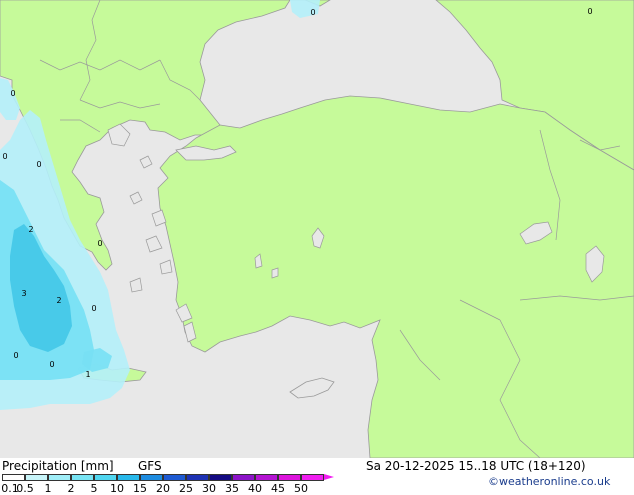 The image size is (634, 495). I want to click on legend-tick-label: 40, so click(255, 488).